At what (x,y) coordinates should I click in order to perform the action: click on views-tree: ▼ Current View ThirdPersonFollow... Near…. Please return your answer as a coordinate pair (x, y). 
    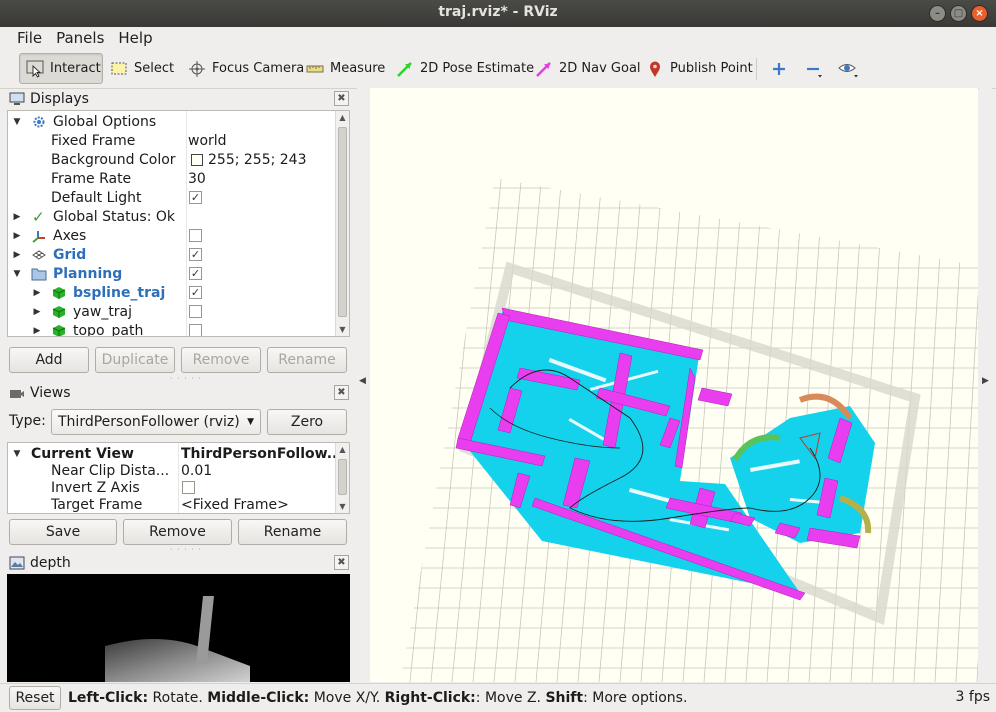
    Looking at the image, I should click on (178, 478).